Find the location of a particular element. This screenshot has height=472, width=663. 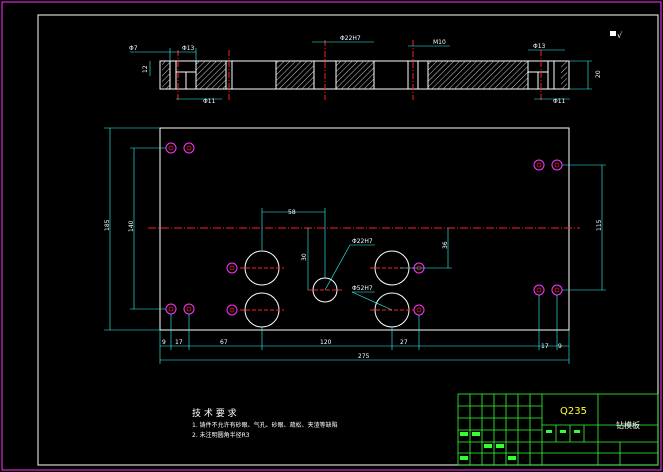

dim-label: M10 is located at coordinates (439, 42).